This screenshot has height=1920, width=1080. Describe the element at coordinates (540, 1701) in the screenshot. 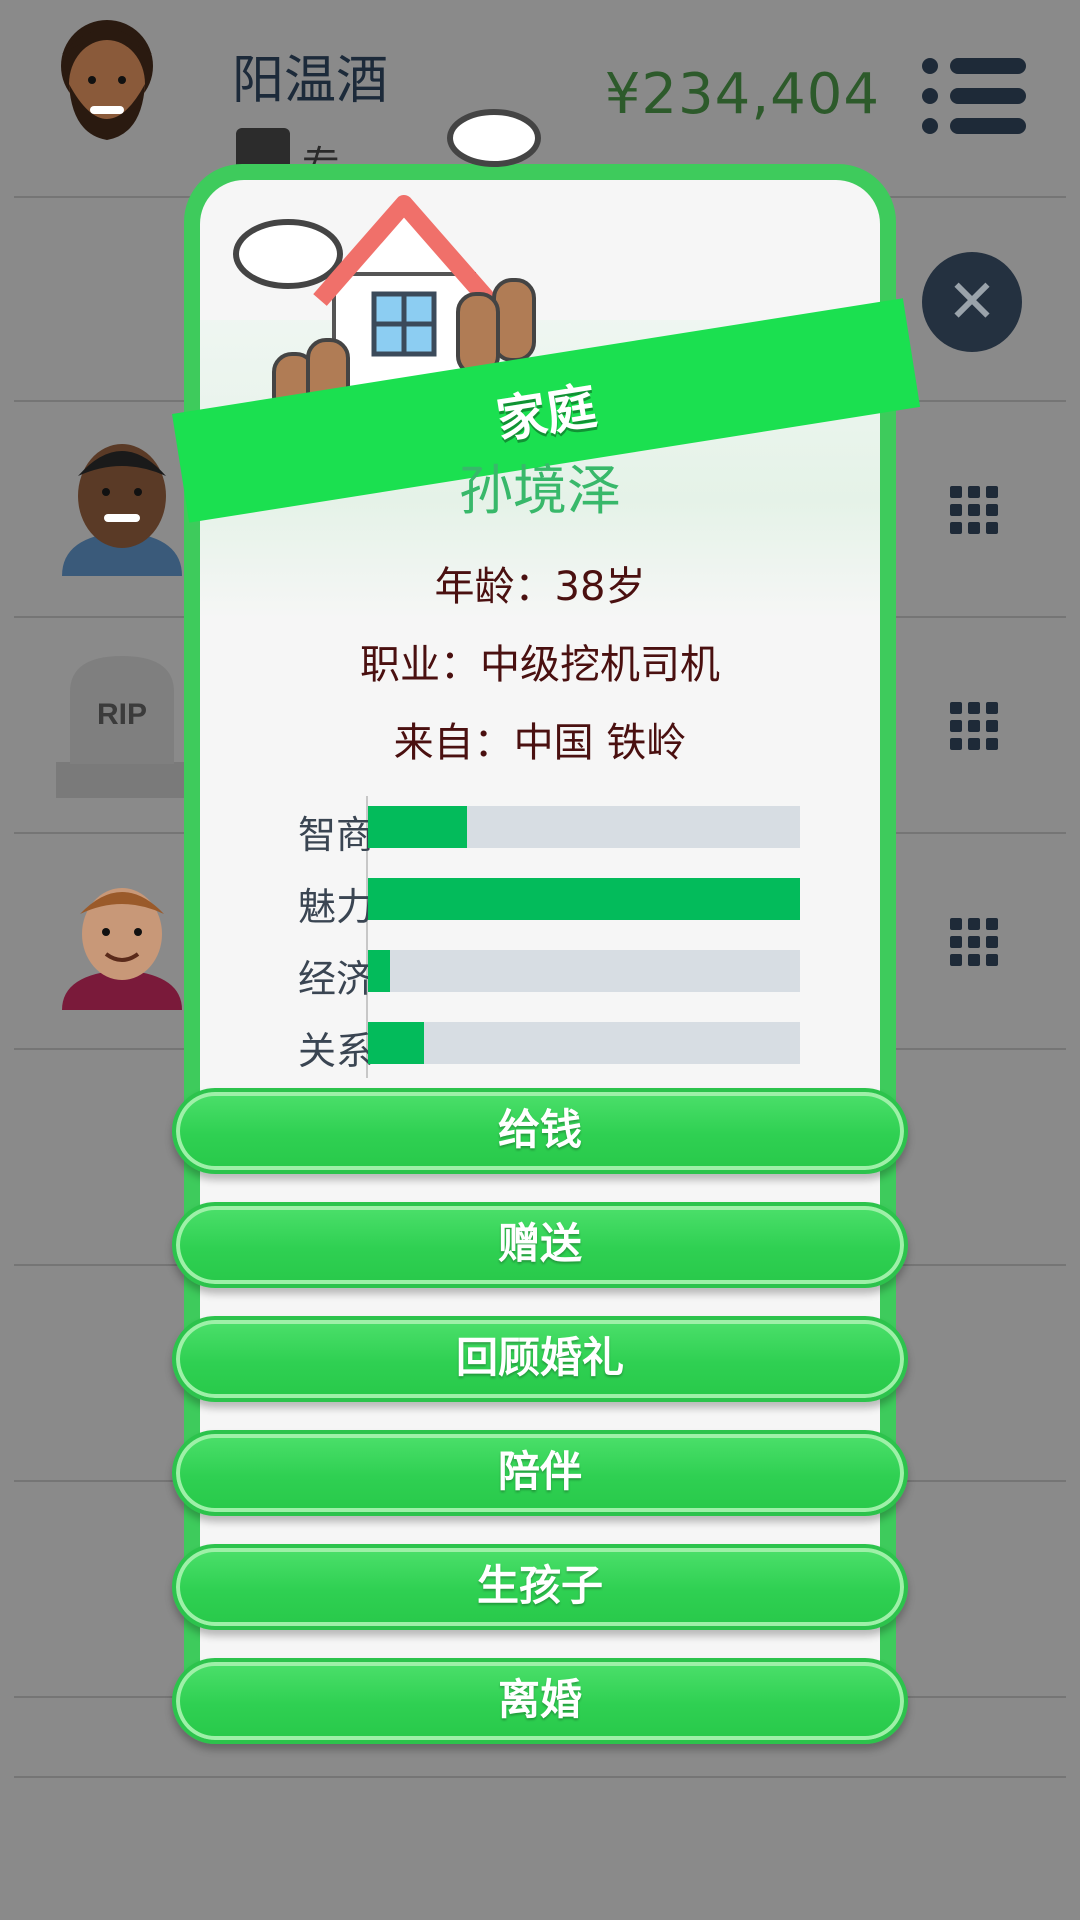

I see `divorce-button: 离婚` at that location.